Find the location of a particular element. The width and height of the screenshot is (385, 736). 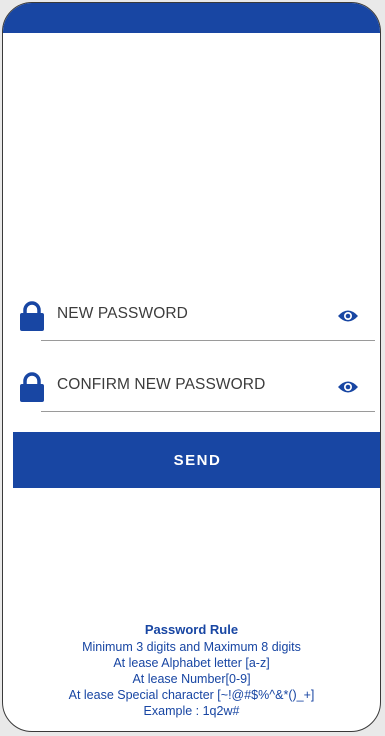

confirm-password-label: CONFIRM NEW PASSWORD is located at coordinates (161, 385).